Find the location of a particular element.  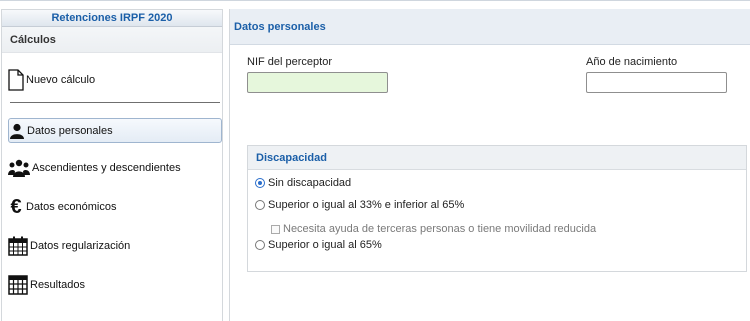

sidebar-section-calculos: Cálculos is located at coordinates (112, 40).